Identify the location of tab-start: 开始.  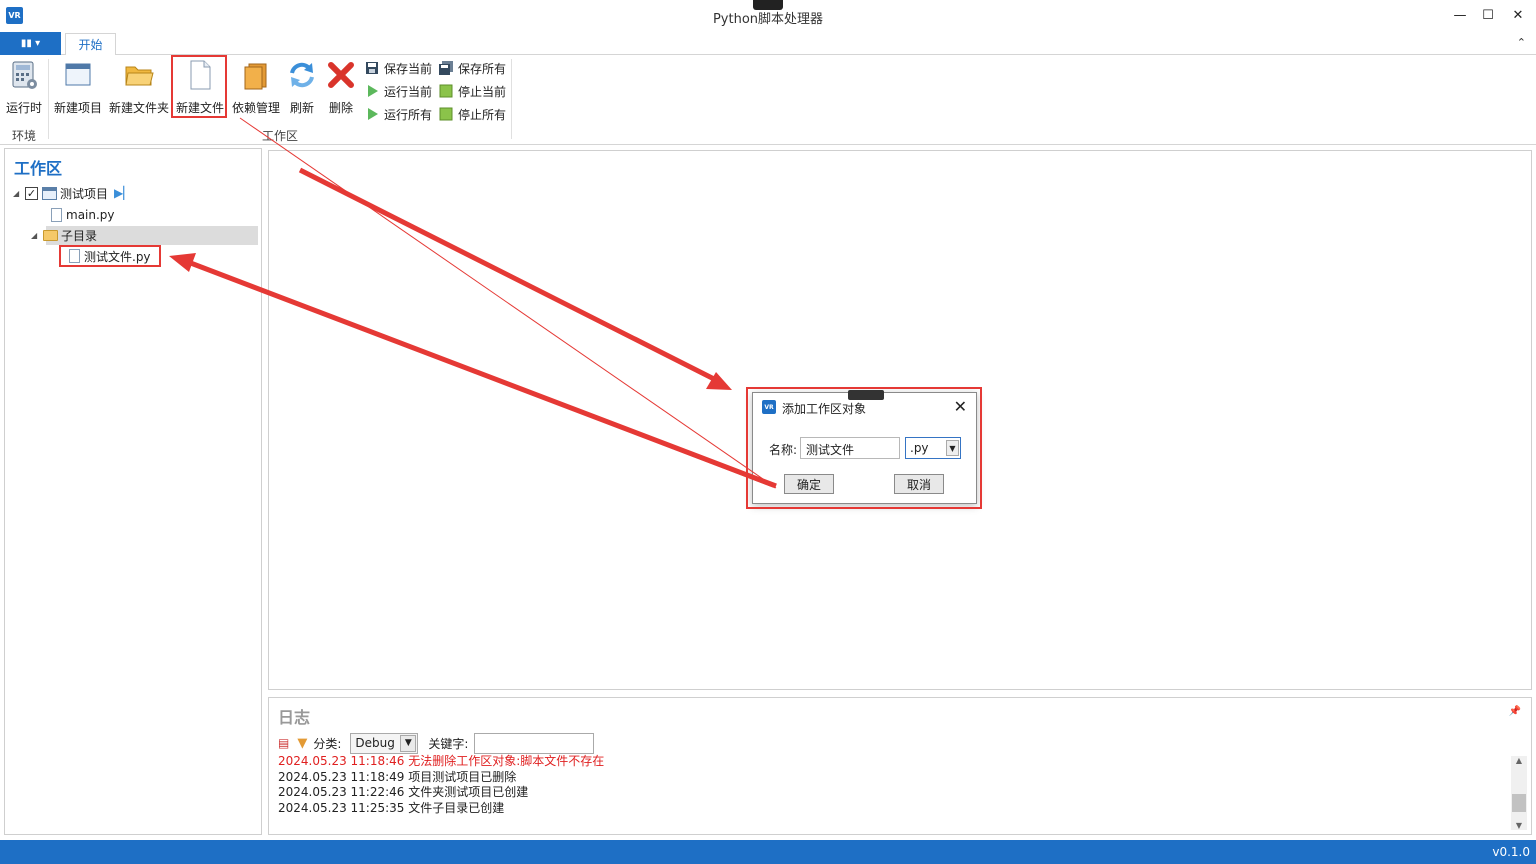
(90, 44).